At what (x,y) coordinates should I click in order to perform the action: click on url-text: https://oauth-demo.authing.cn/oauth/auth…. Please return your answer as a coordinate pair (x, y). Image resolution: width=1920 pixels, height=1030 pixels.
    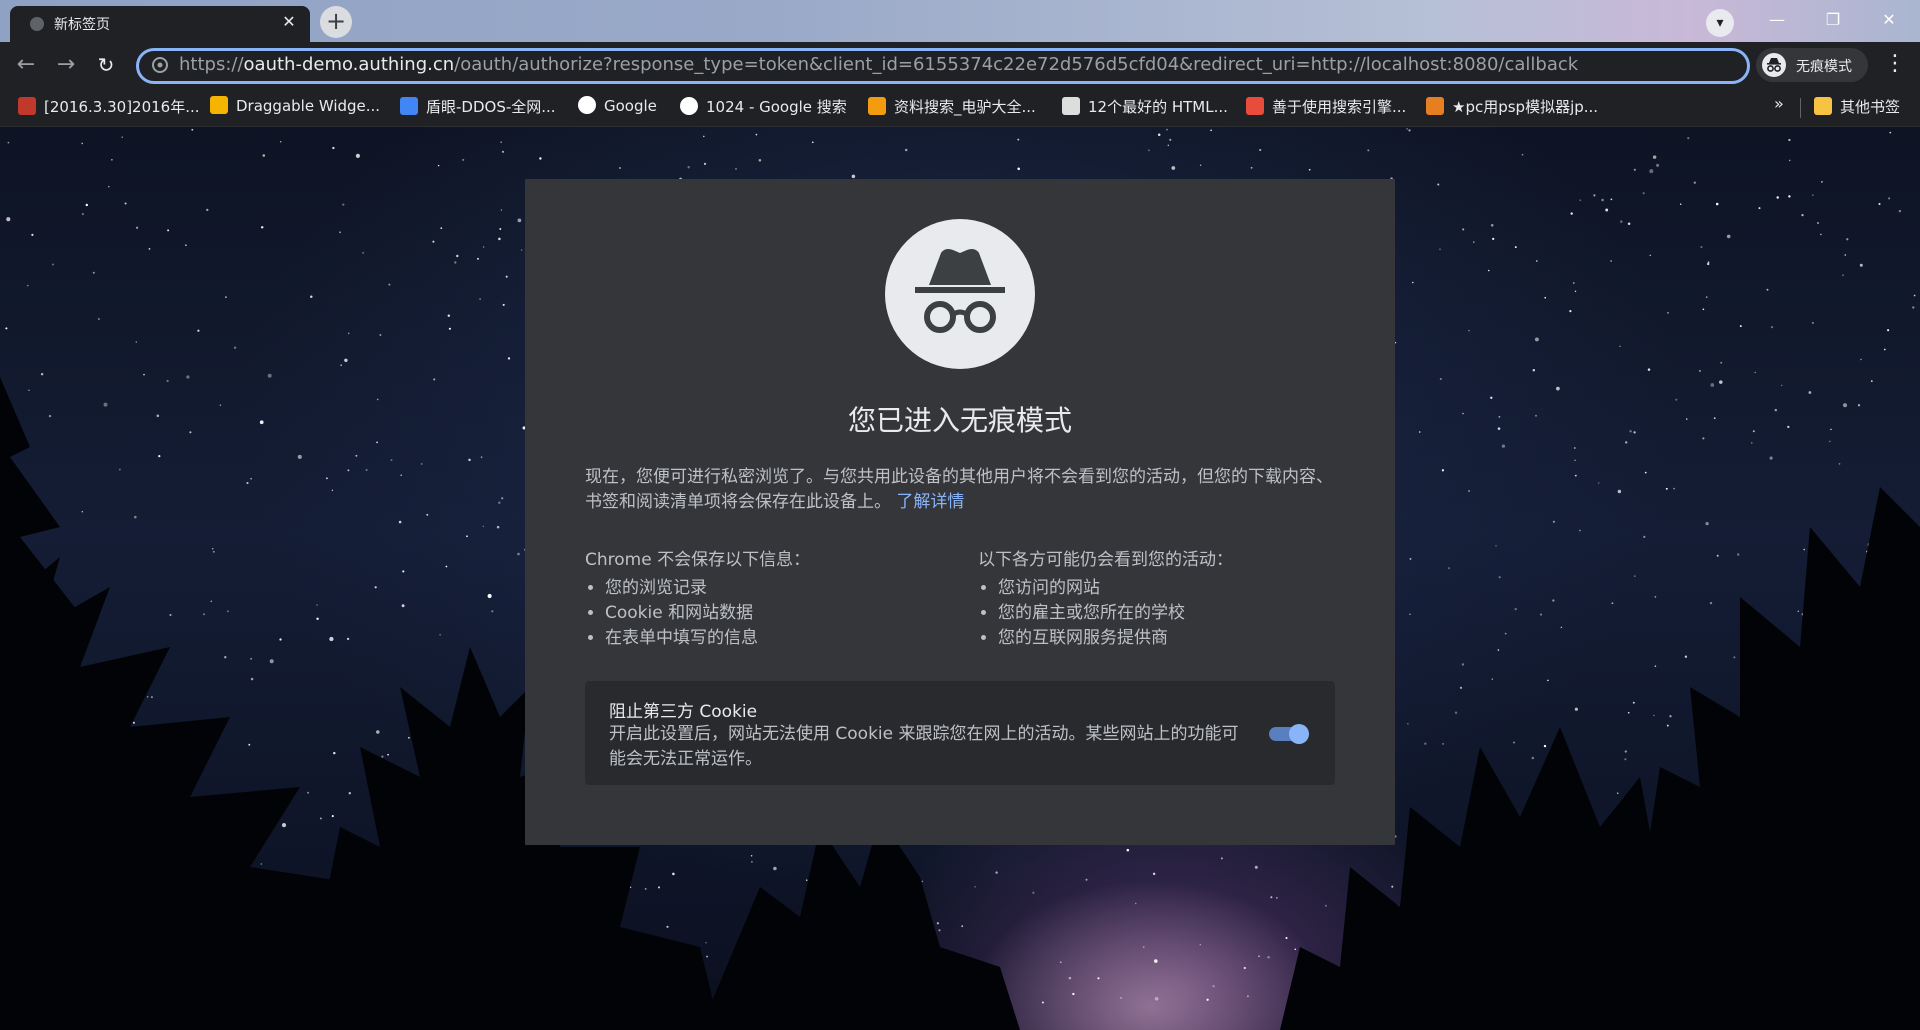
    Looking at the image, I should click on (878, 64).